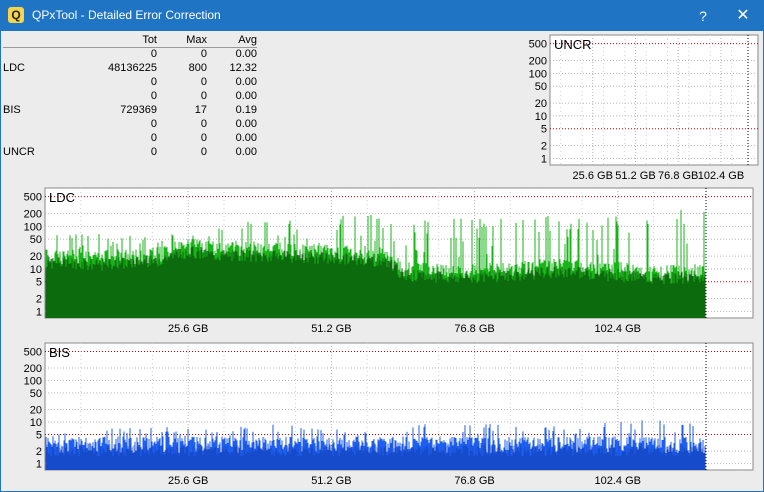 This screenshot has height=492, width=764. Describe the element at coordinates (14, 68) in the screenshot. I see `row-label: LDC` at that location.